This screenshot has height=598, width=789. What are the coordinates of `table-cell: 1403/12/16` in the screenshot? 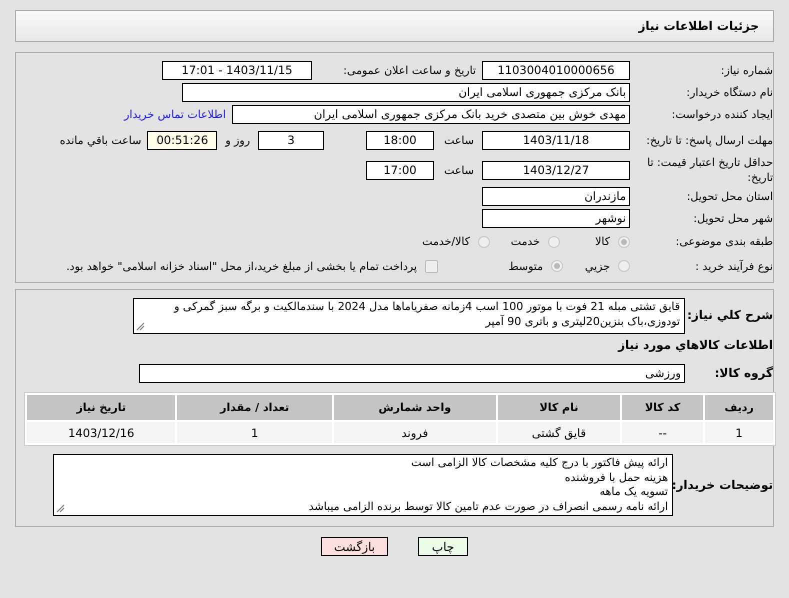 It's located at (101, 432).